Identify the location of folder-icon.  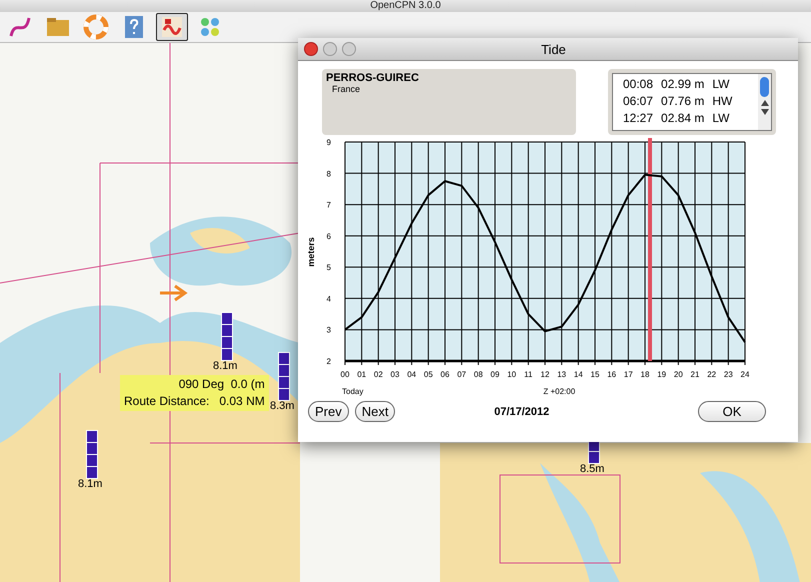
(58, 27).